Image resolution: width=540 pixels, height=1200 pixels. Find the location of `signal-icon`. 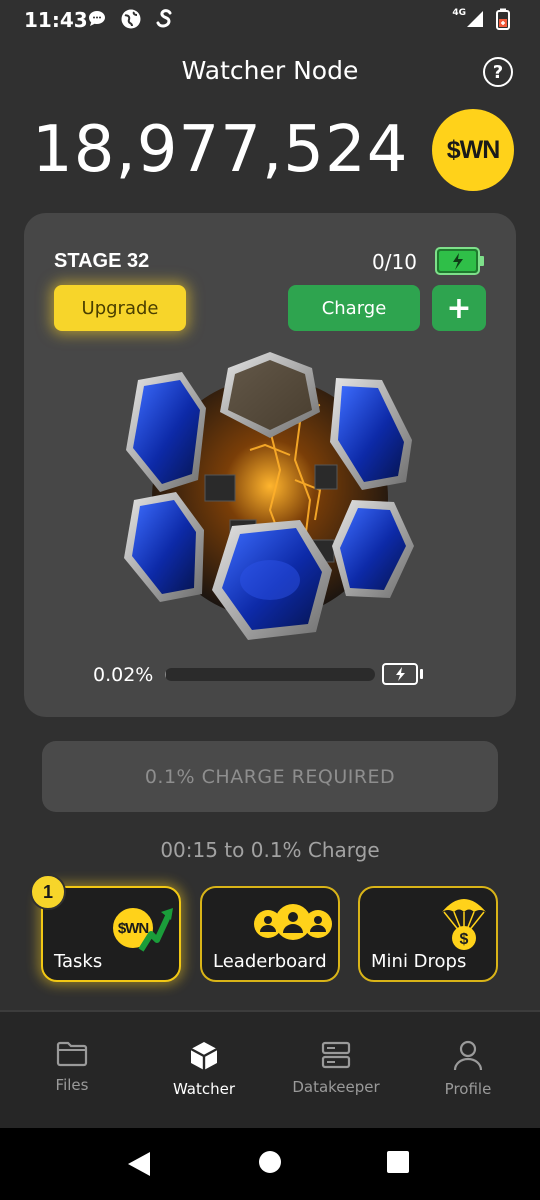

signal-icon is located at coordinates (475, 19).